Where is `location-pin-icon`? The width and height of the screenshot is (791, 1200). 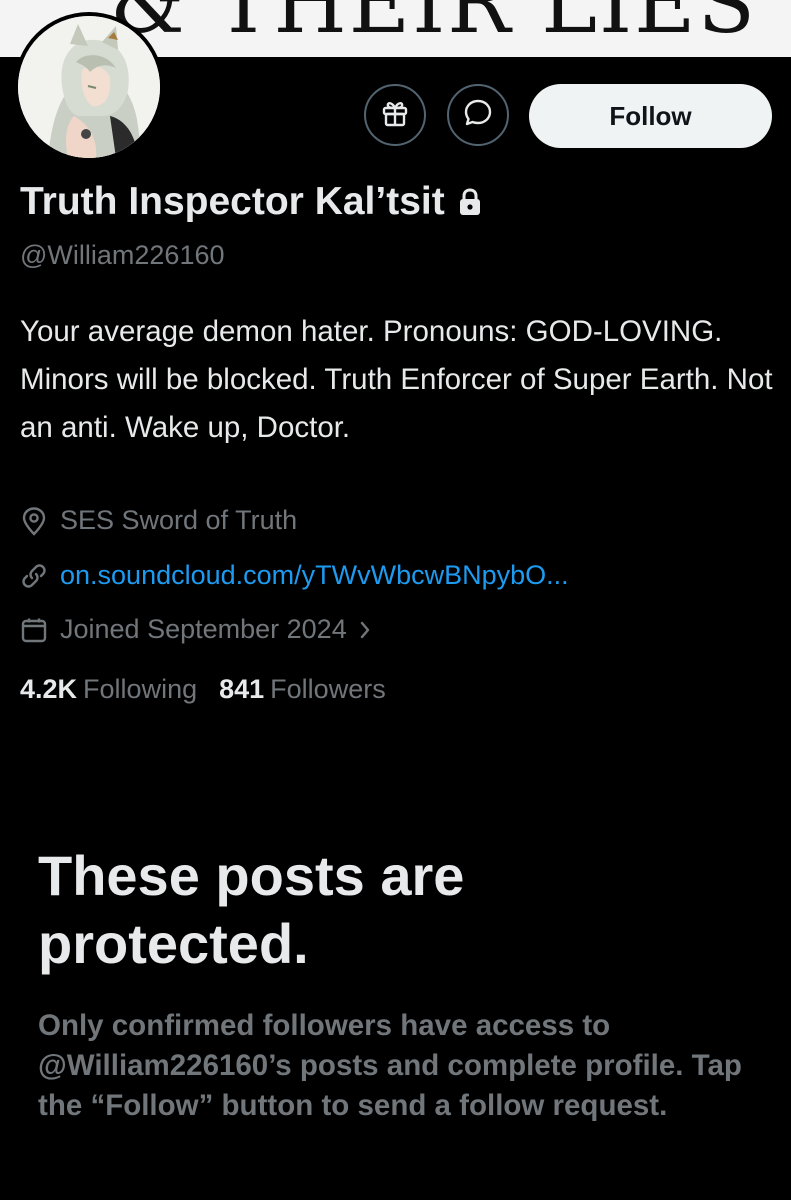
location-pin-icon is located at coordinates (37, 521).